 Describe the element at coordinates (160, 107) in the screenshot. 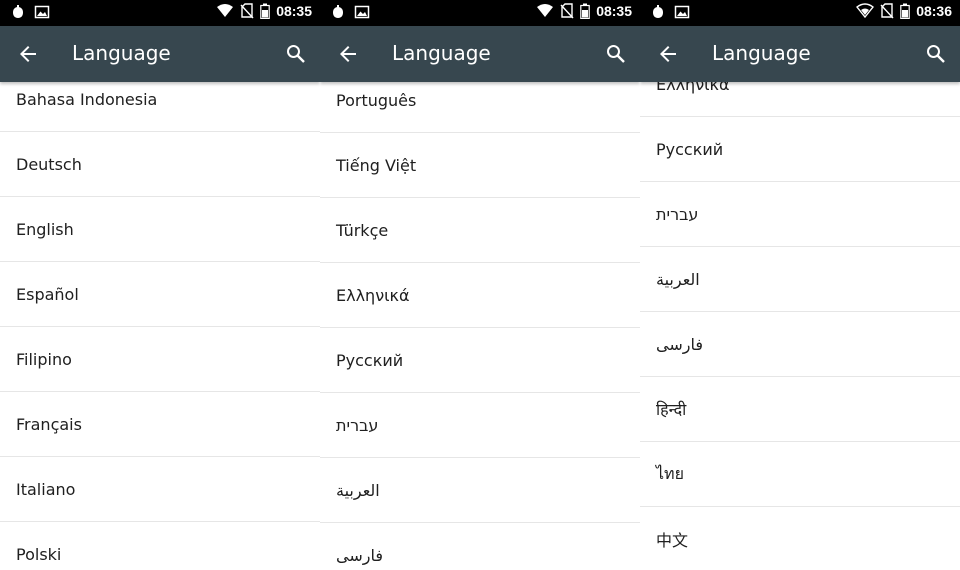

I see `language-item: Bahasa Indonesia` at that location.